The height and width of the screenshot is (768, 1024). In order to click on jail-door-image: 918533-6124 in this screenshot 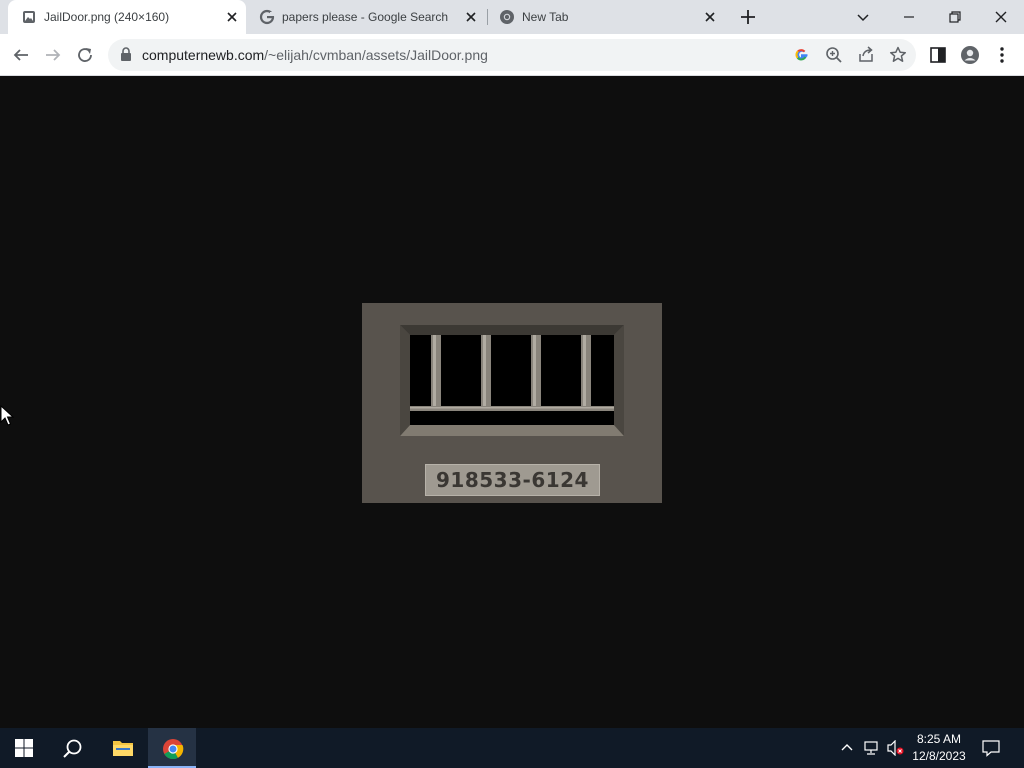, I will do `click(512, 403)`.